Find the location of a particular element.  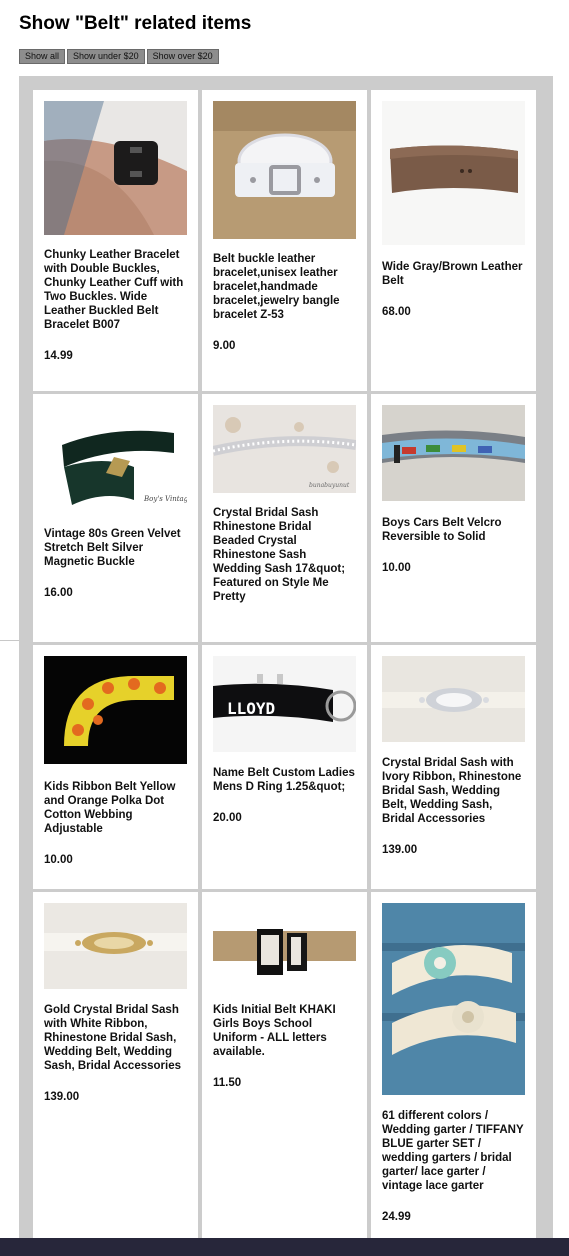

product-price: 68.00 is located at coordinates (396, 312).